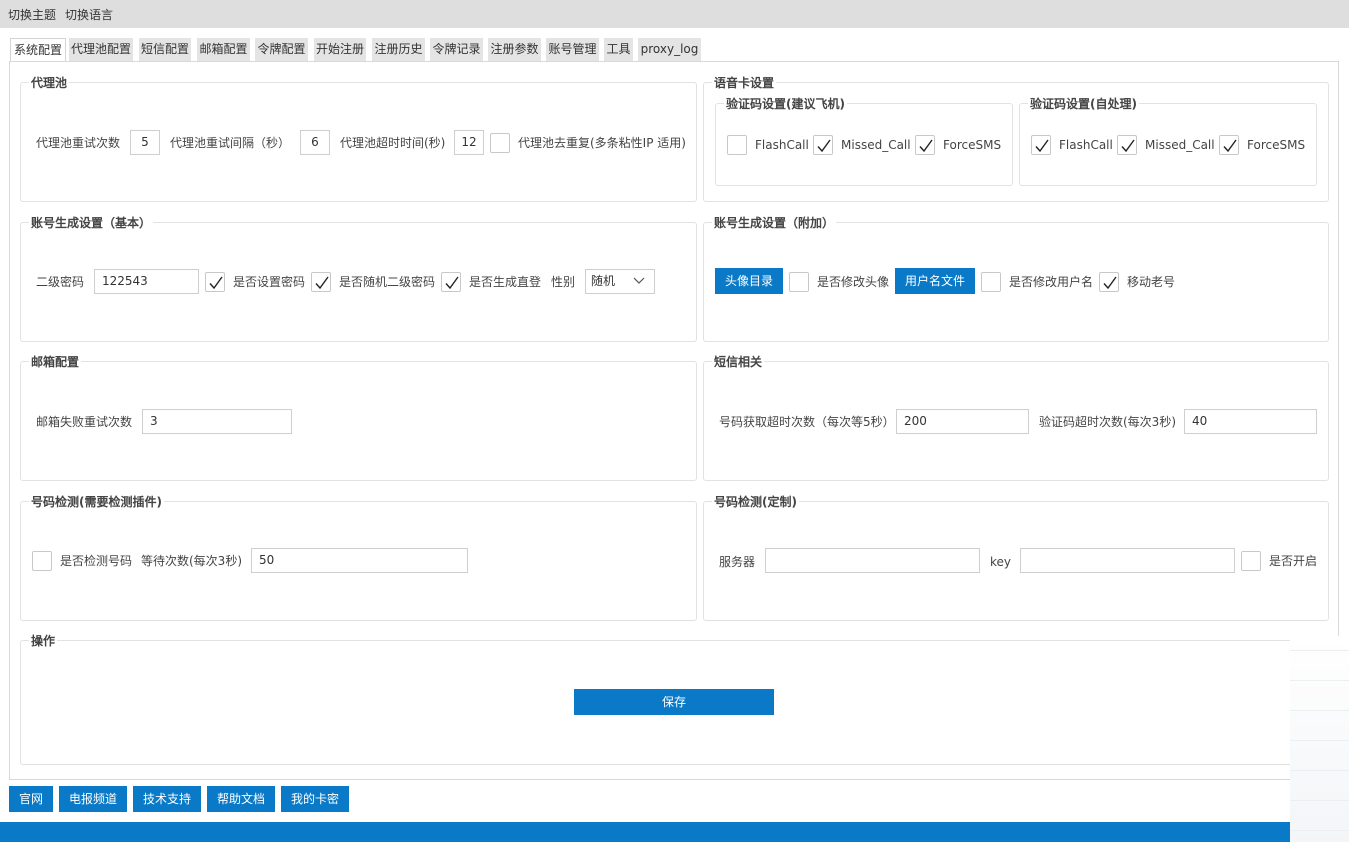 The height and width of the screenshot is (842, 1349). What do you see at coordinates (101, 49) in the screenshot?
I see `tab-proxy-pool-config: 代理池配置` at bounding box center [101, 49].